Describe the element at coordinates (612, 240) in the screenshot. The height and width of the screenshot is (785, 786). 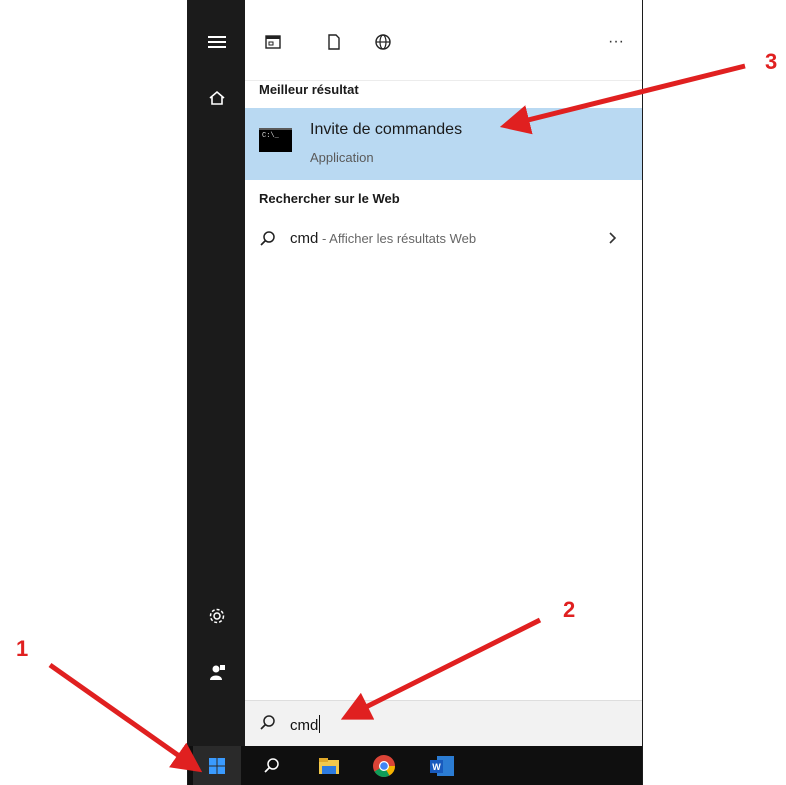
I see `chevron-right-icon` at that location.